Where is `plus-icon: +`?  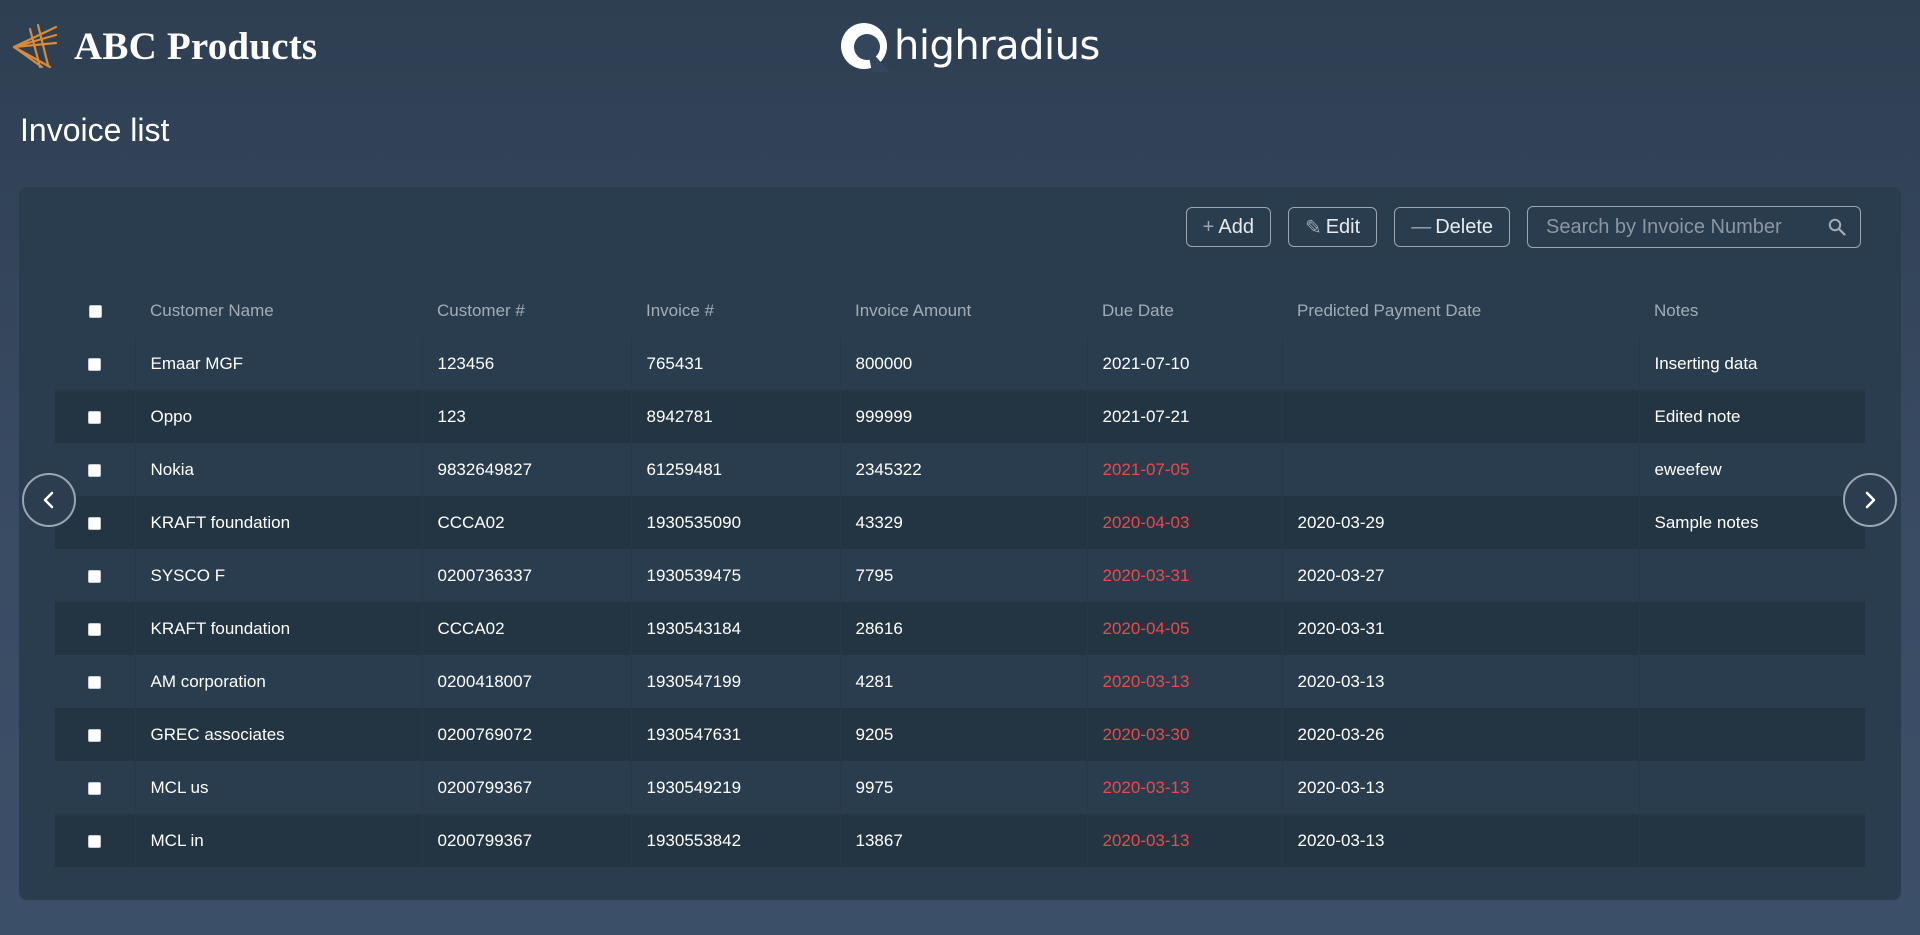
plus-icon: + is located at coordinates (1208, 226).